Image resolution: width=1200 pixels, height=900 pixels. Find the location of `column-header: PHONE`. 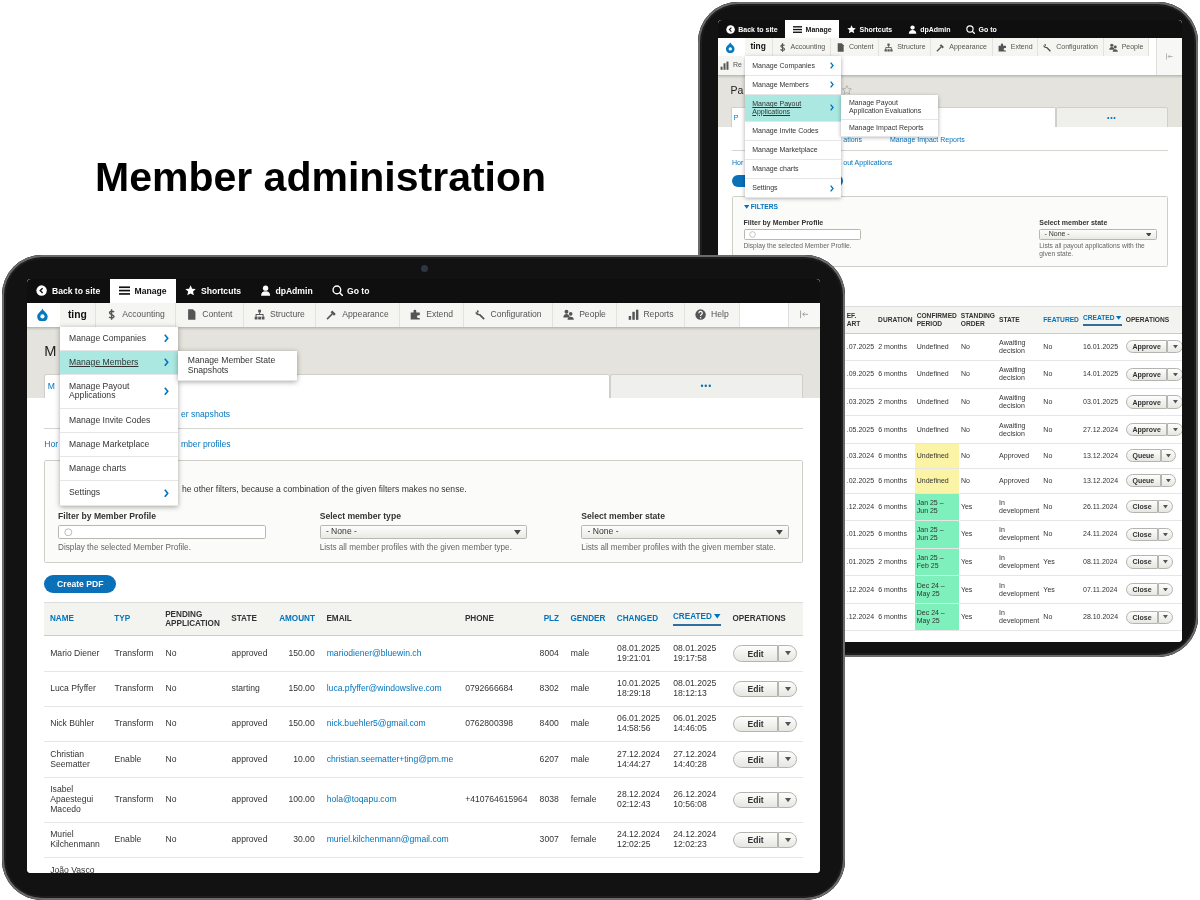

column-header: PHONE is located at coordinates (496, 619).